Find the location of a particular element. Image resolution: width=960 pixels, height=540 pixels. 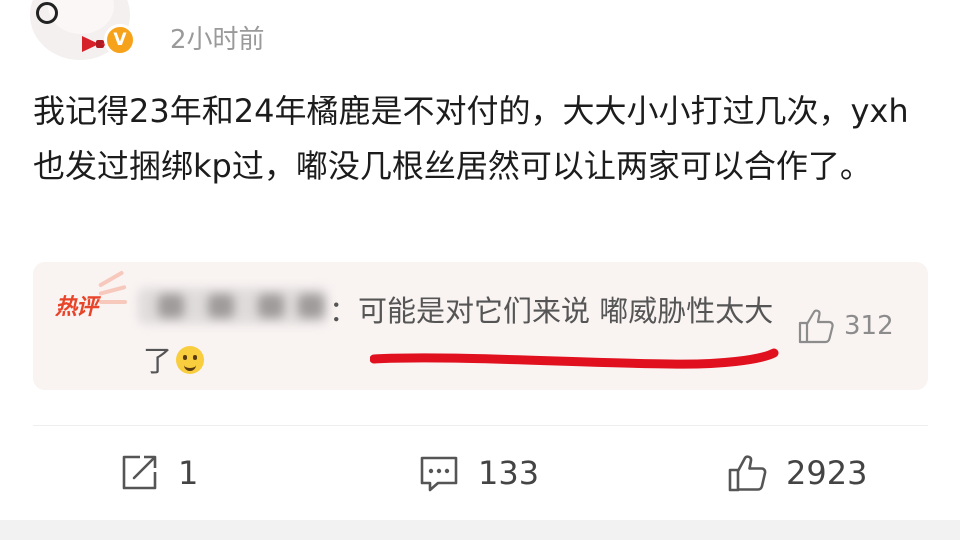

comment-count: 133 is located at coordinates (509, 473).